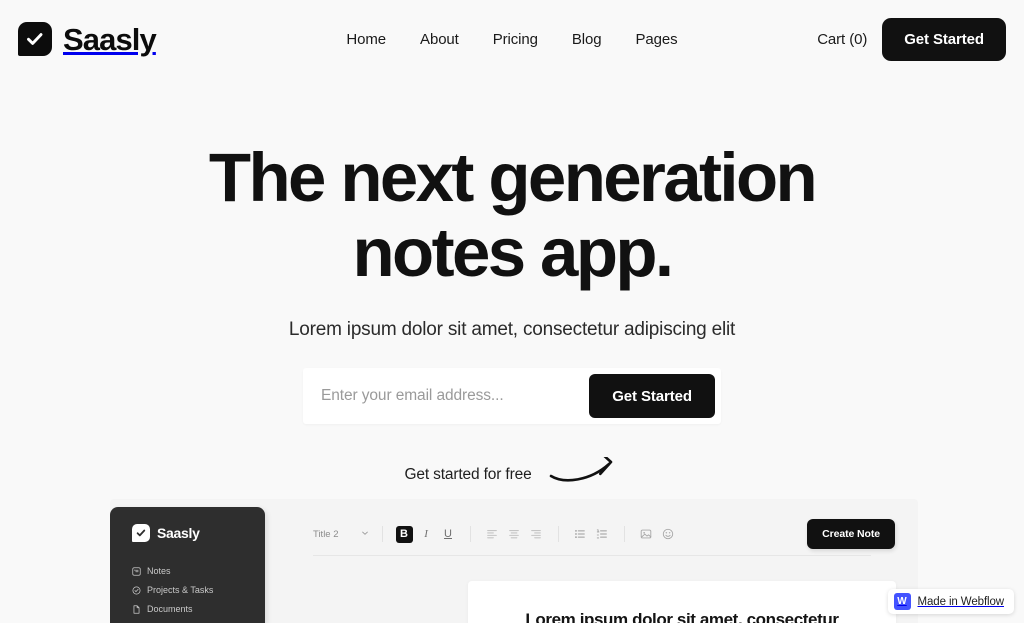 This screenshot has width=1024, height=623. Describe the element at coordinates (366, 39) in the screenshot. I see `nav-link-home: Home` at that location.